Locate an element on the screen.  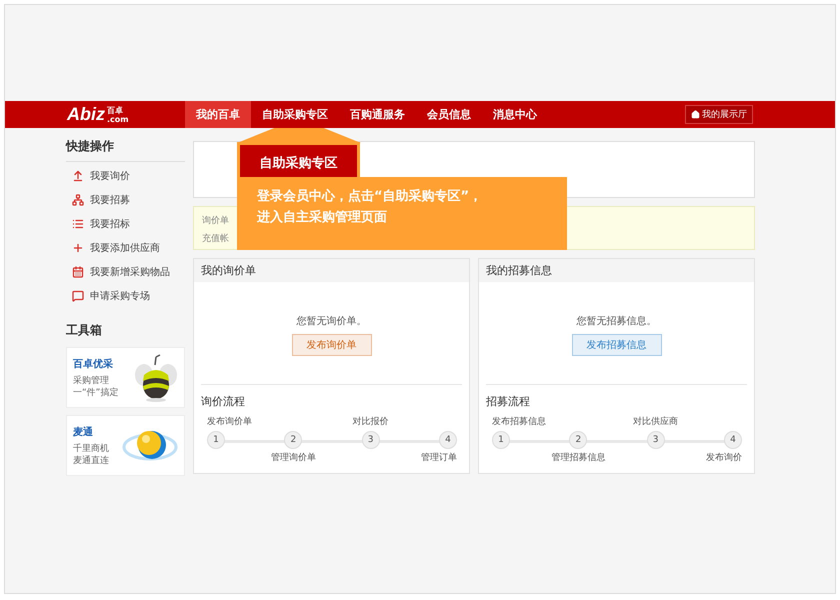
sidebar-link: 我要添加供应商 is located at coordinates (125, 248).